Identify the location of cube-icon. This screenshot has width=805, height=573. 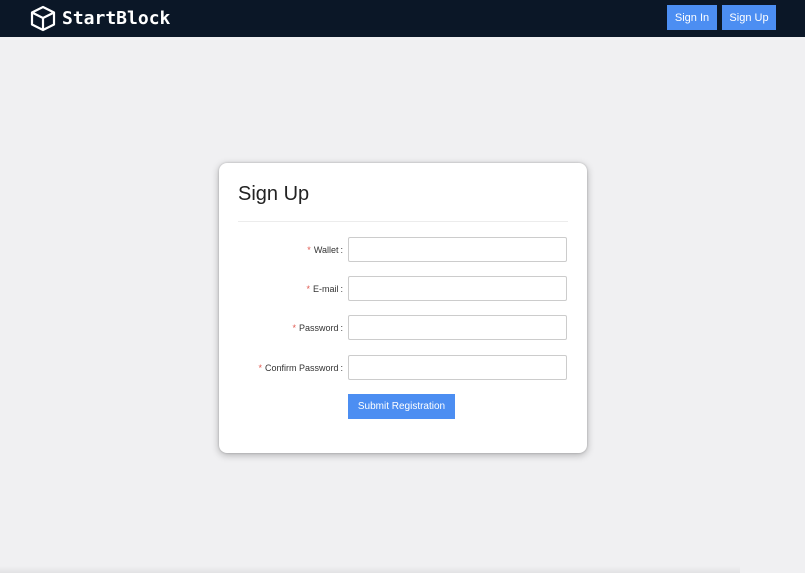
(43, 18).